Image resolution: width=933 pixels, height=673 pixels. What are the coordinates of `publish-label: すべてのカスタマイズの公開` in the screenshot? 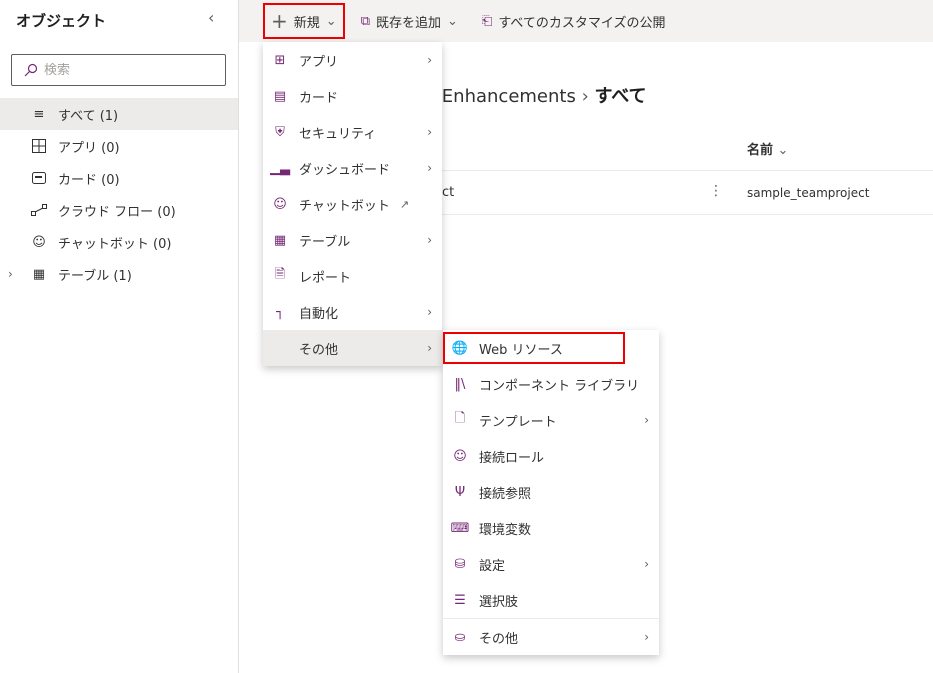 It's located at (582, 23).